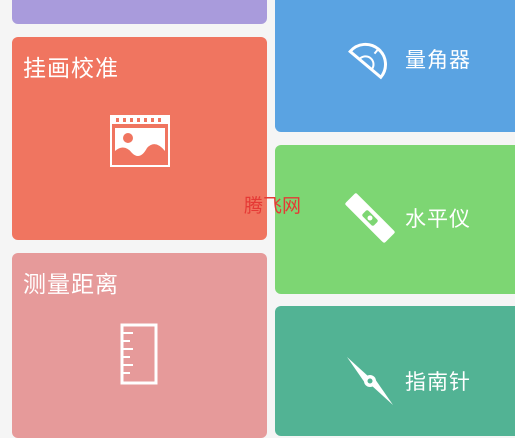  Describe the element at coordinates (370, 381) in the screenshot. I see `compass-icon` at that location.